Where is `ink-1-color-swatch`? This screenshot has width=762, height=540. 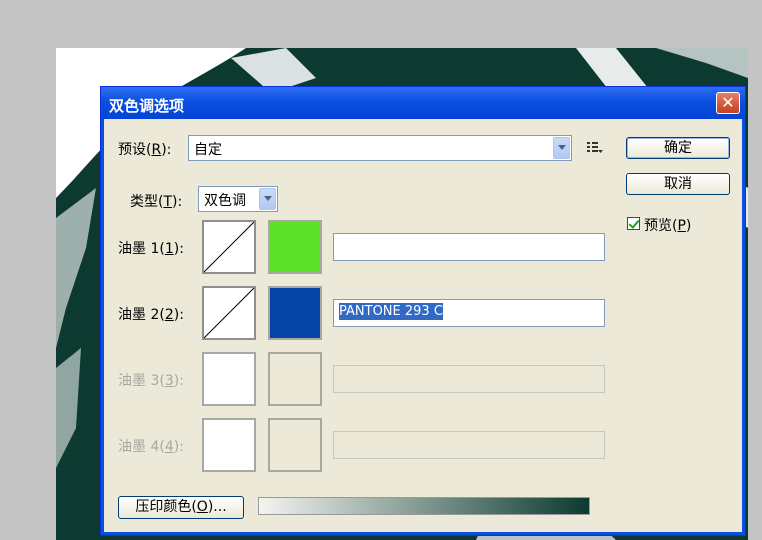
ink-1-color-swatch is located at coordinates (295, 247).